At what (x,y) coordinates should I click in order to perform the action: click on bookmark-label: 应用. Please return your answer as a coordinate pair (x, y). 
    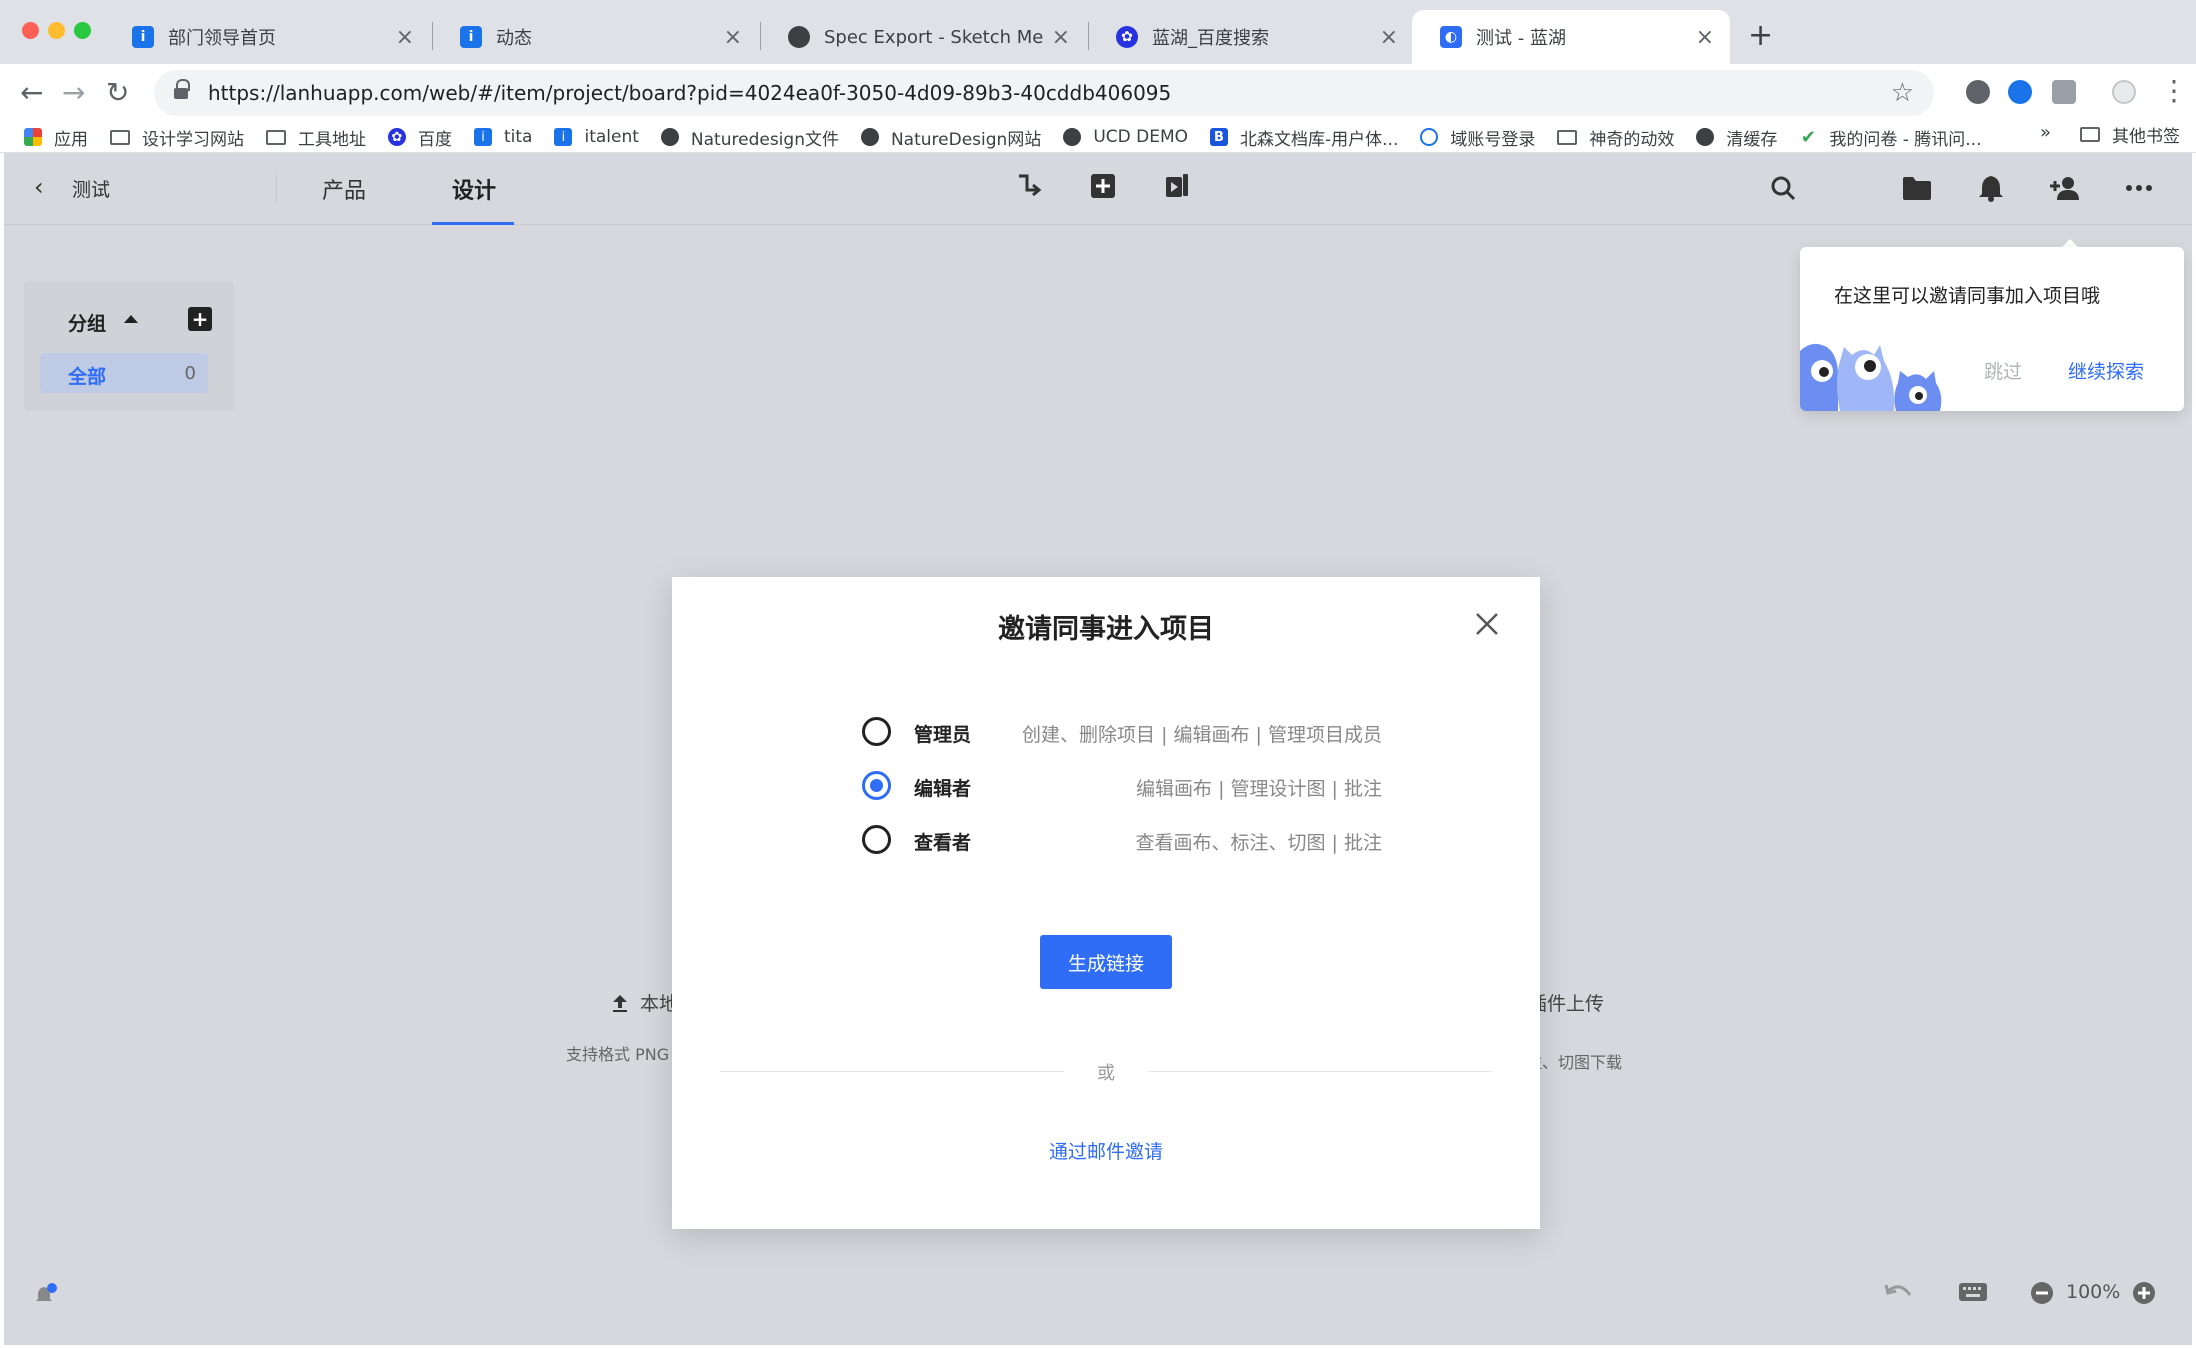
    Looking at the image, I should click on (71, 139).